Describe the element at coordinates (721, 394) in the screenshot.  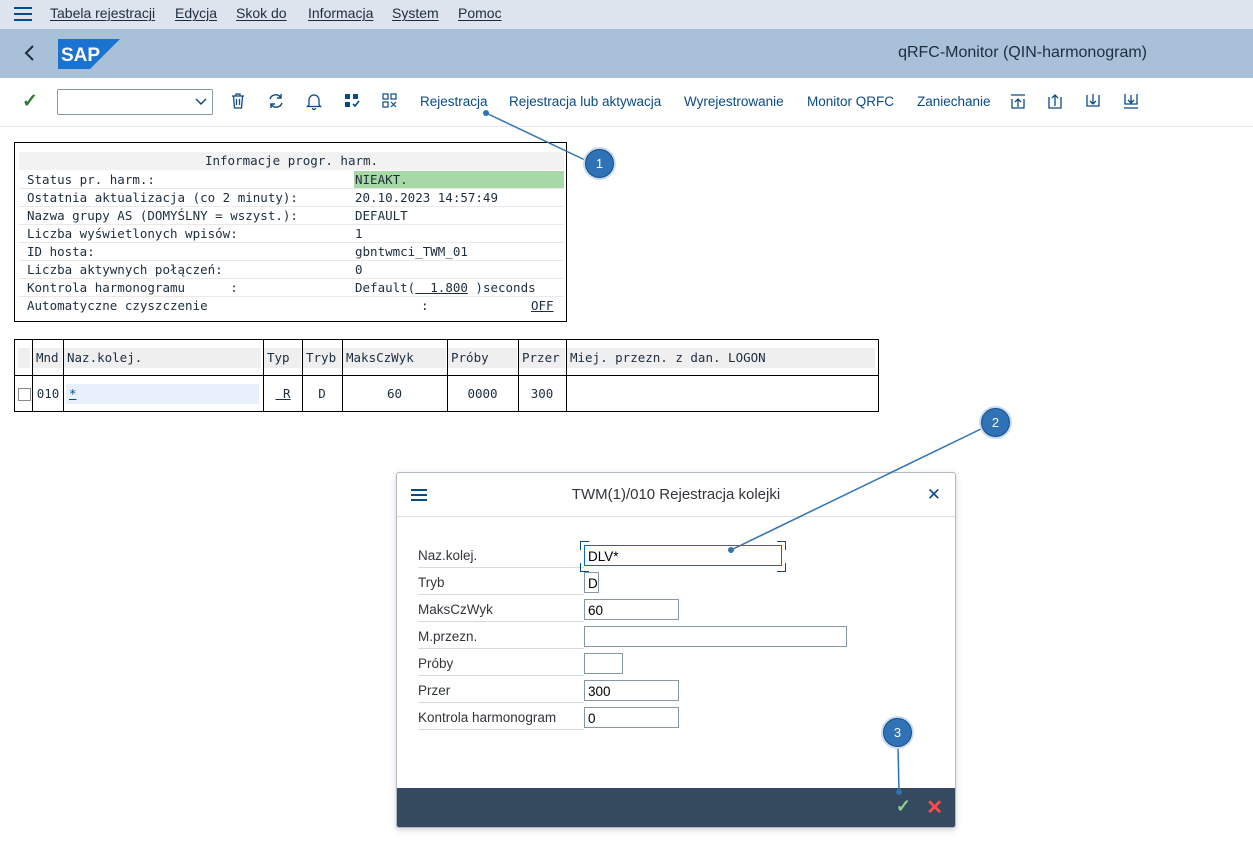
I see `cell-logon-destination` at that location.